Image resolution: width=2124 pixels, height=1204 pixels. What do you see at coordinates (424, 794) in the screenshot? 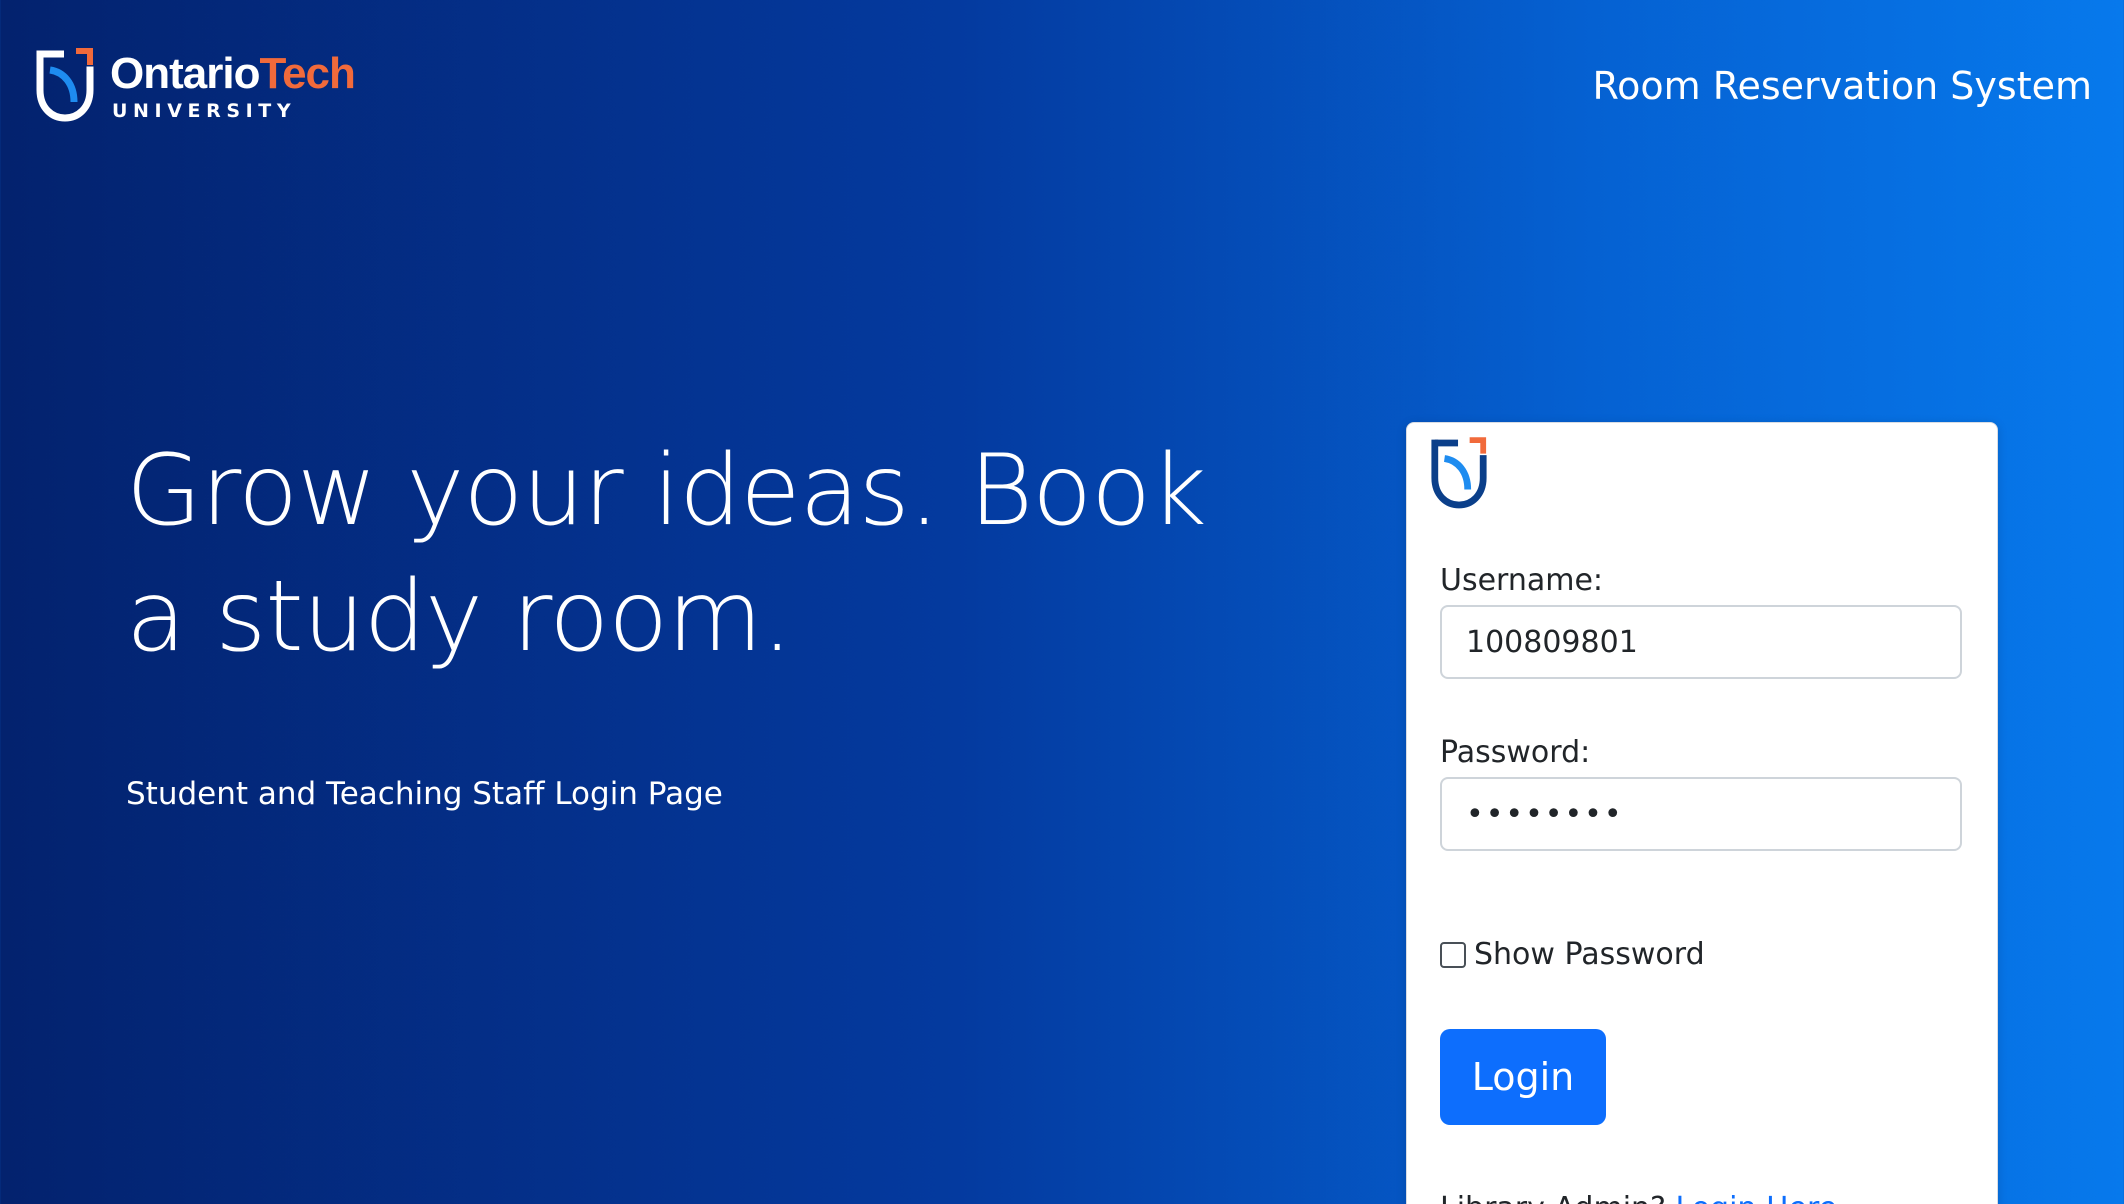
I see `hero-subtitle: Student and Teaching Staff Login Page` at bounding box center [424, 794].